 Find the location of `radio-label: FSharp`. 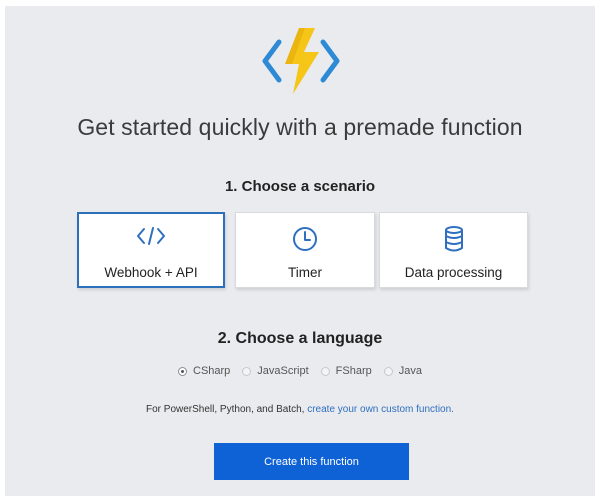

radio-label: FSharp is located at coordinates (353, 371).